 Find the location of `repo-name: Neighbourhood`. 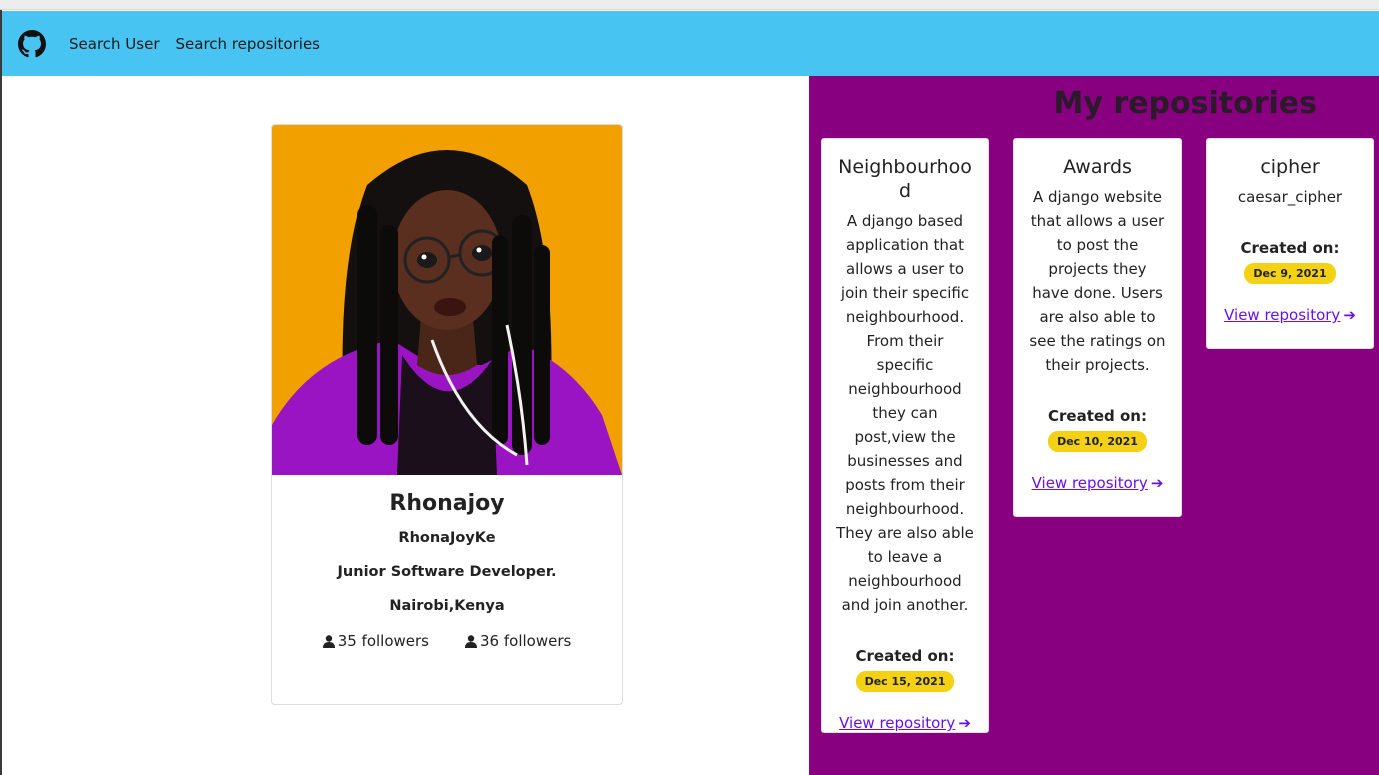

repo-name: Neighbourhood is located at coordinates (905, 179).